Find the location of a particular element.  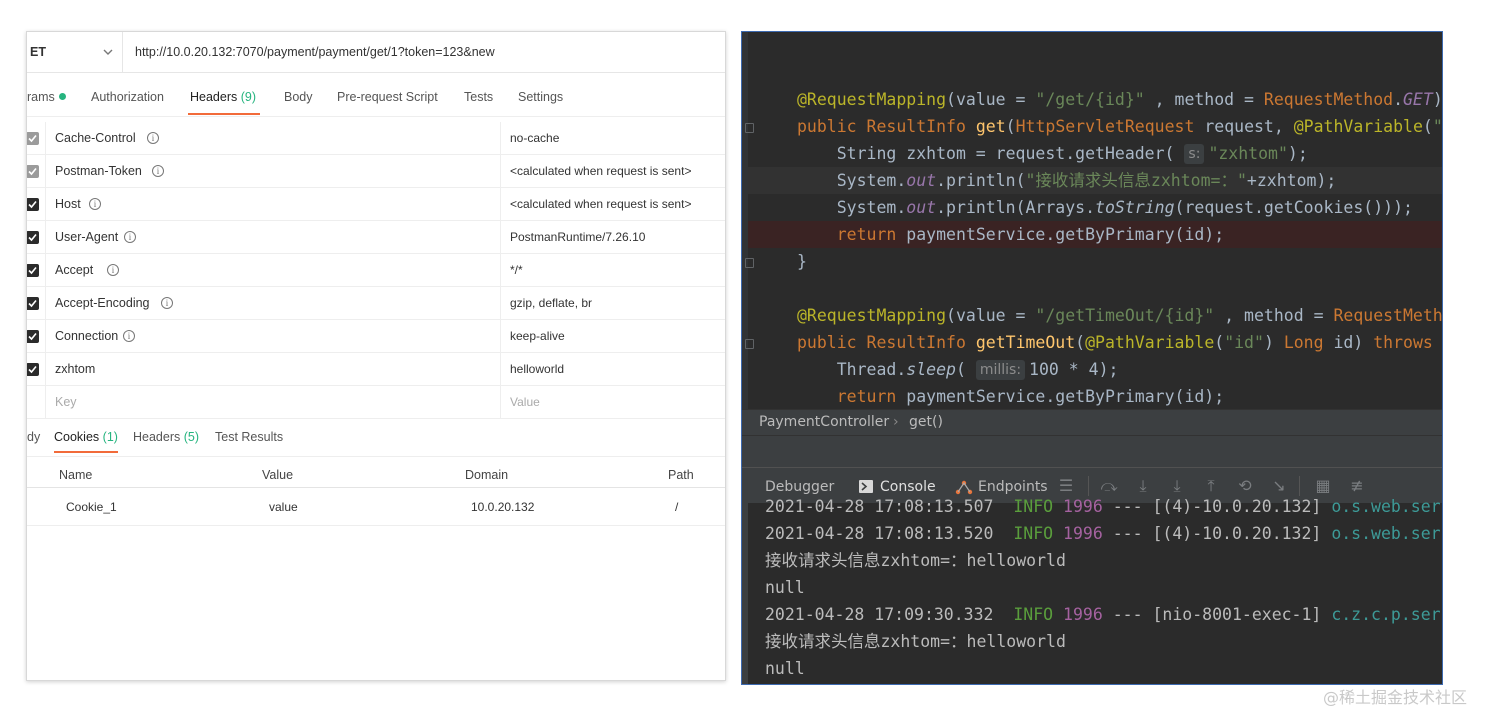

header-key-cell: Accept-Encoding i is located at coordinates (272, 303).